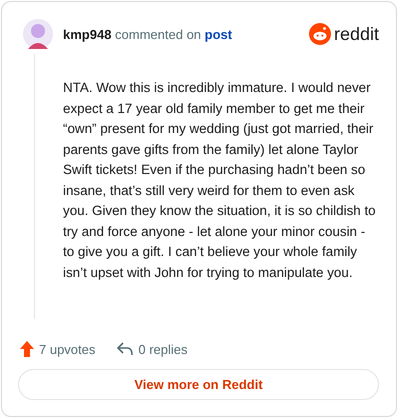  What do you see at coordinates (27, 349) in the screenshot?
I see `upvote-icon` at bounding box center [27, 349].